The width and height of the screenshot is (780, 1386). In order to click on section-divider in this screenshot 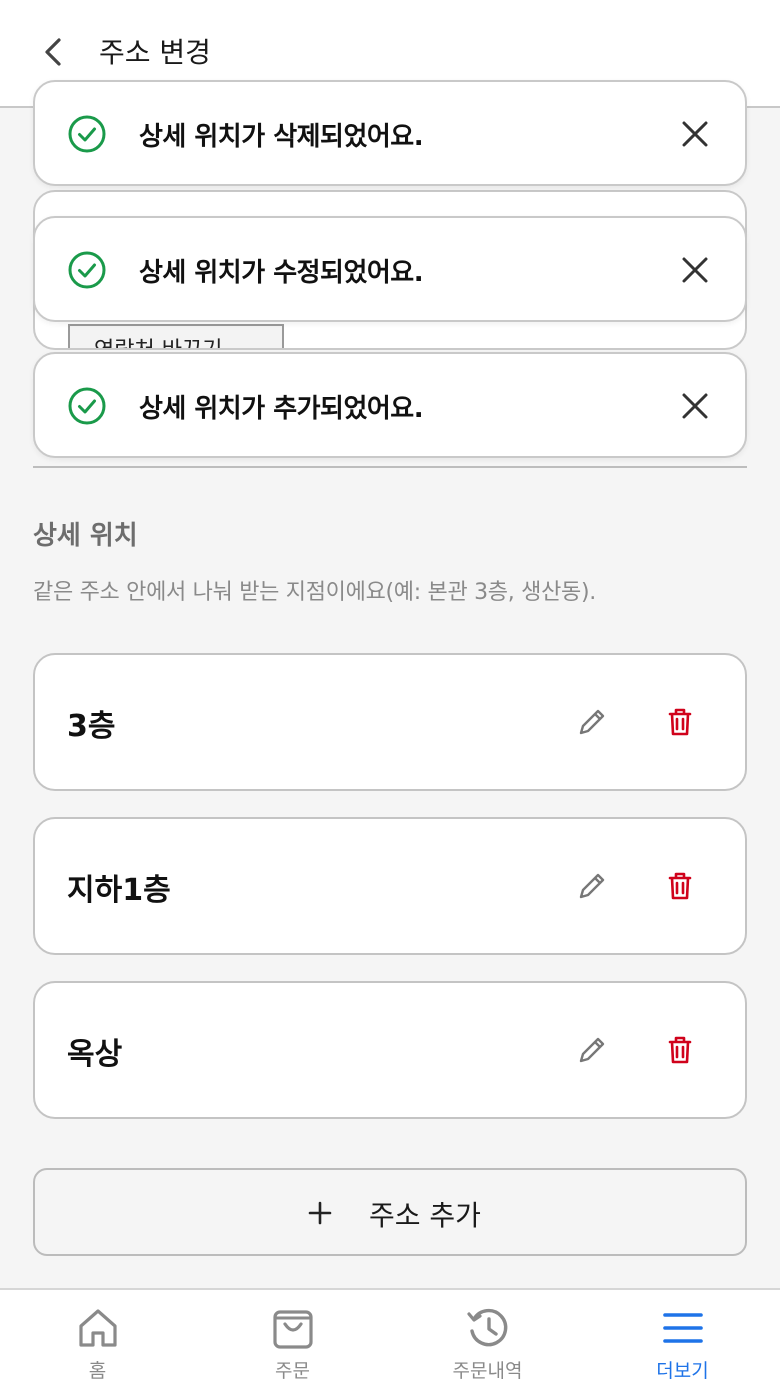, I will do `click(390, 467)`.